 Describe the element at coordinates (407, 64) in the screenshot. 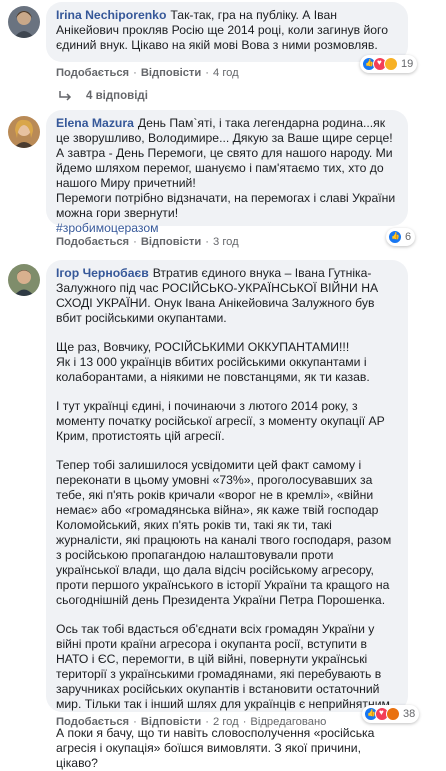

I see `reaction-count: 19` at that location.